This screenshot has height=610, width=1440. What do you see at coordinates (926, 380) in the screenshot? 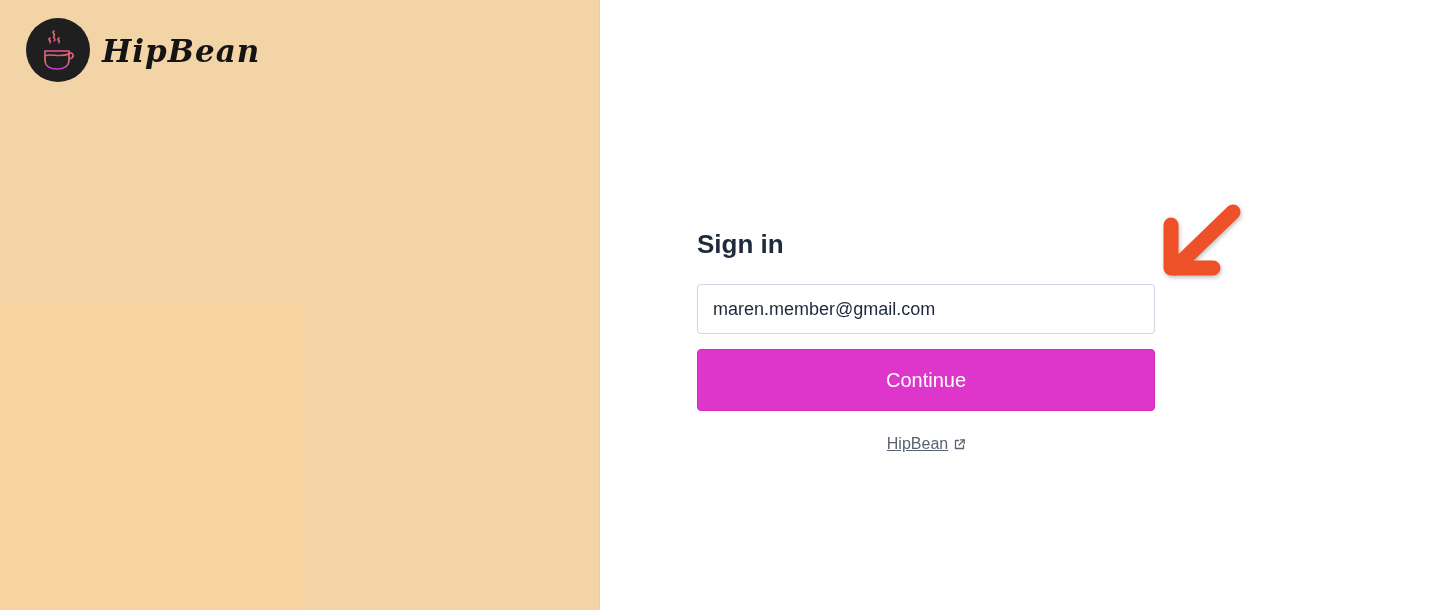
I see `continue-button: Continue` at bounding box center [926, 380].